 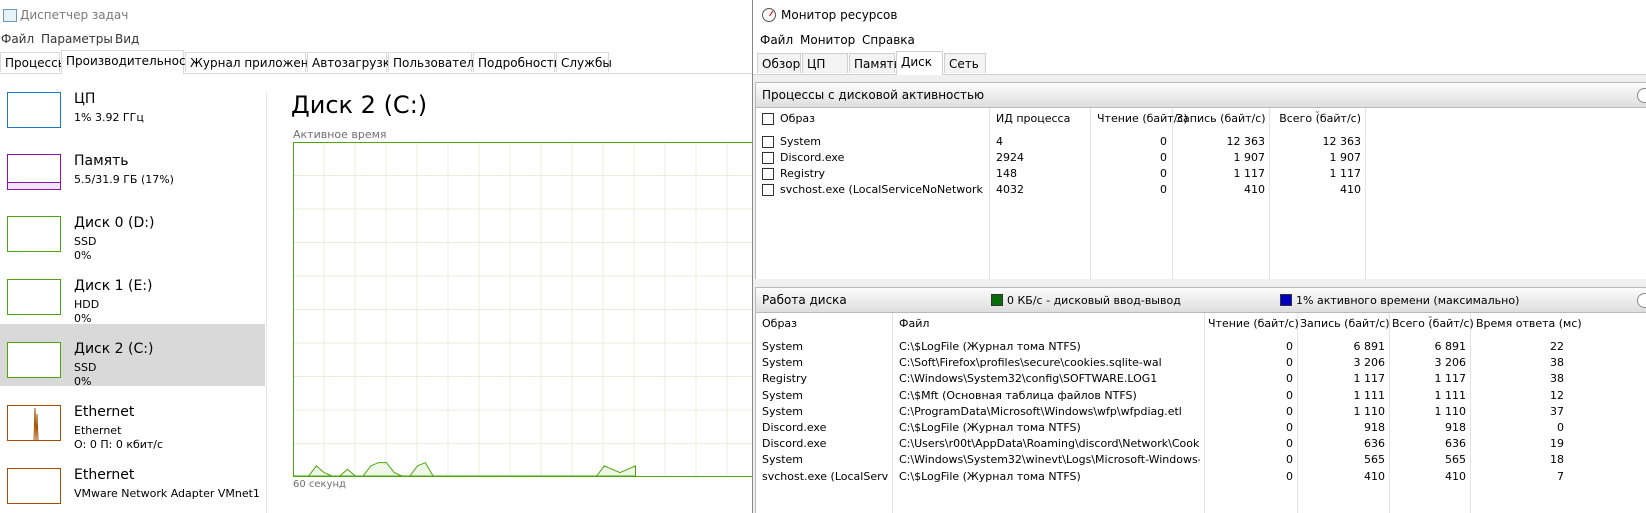 I want to click on task-manager-titlebar: Диспетчер задач, so click(x=380, y=15).